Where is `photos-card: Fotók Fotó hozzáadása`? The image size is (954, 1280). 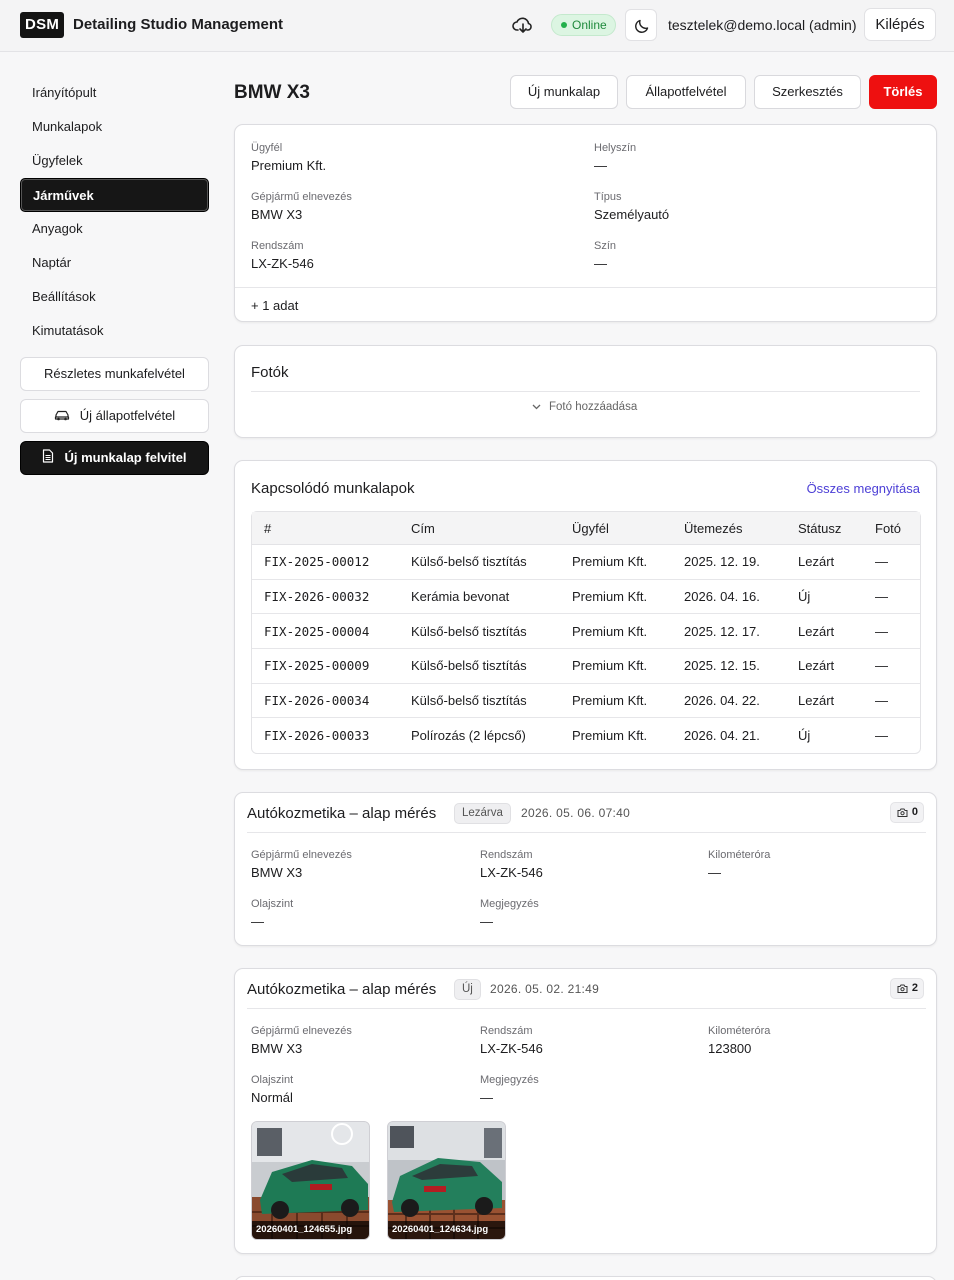
photos-card: Fotók Fotó hozzáadása is located at coordinates (585, 391).